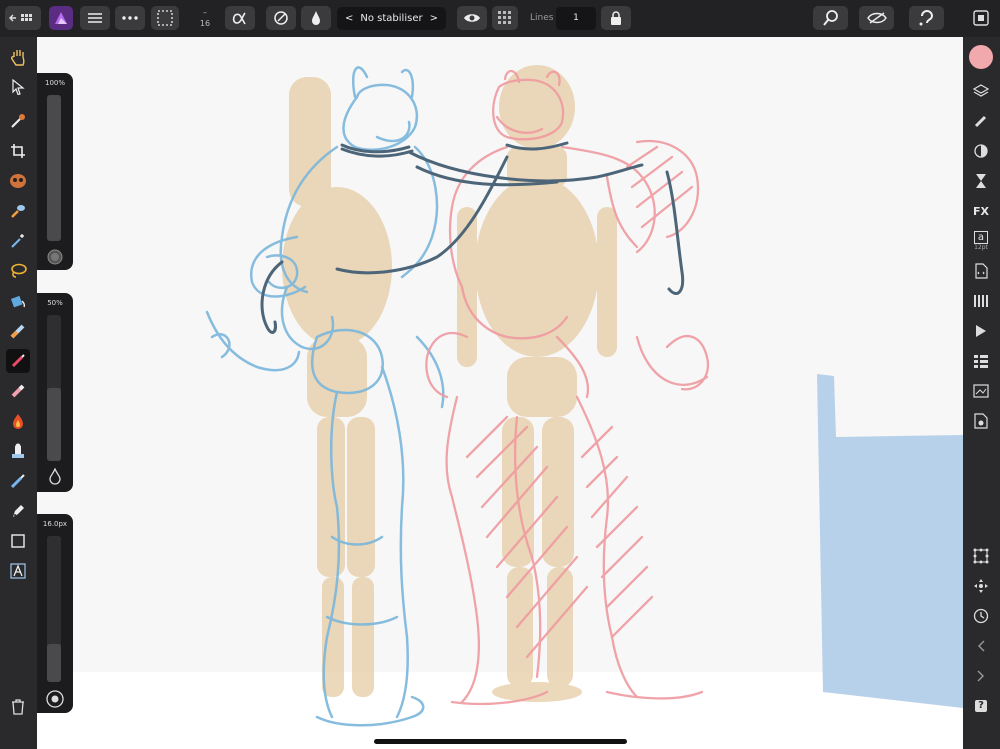 The width and height of the screenshot is (1000, 749). Describe the element at coordinates (981, 331) in the screenshot. I see `play-button` at that location.